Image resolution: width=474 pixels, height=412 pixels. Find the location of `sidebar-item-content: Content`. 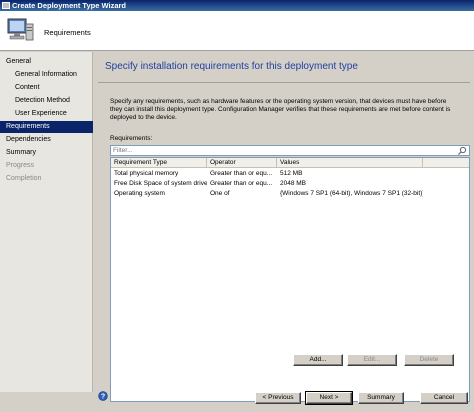

sidebar-item-content: Content is located at coordinates (46, 88).